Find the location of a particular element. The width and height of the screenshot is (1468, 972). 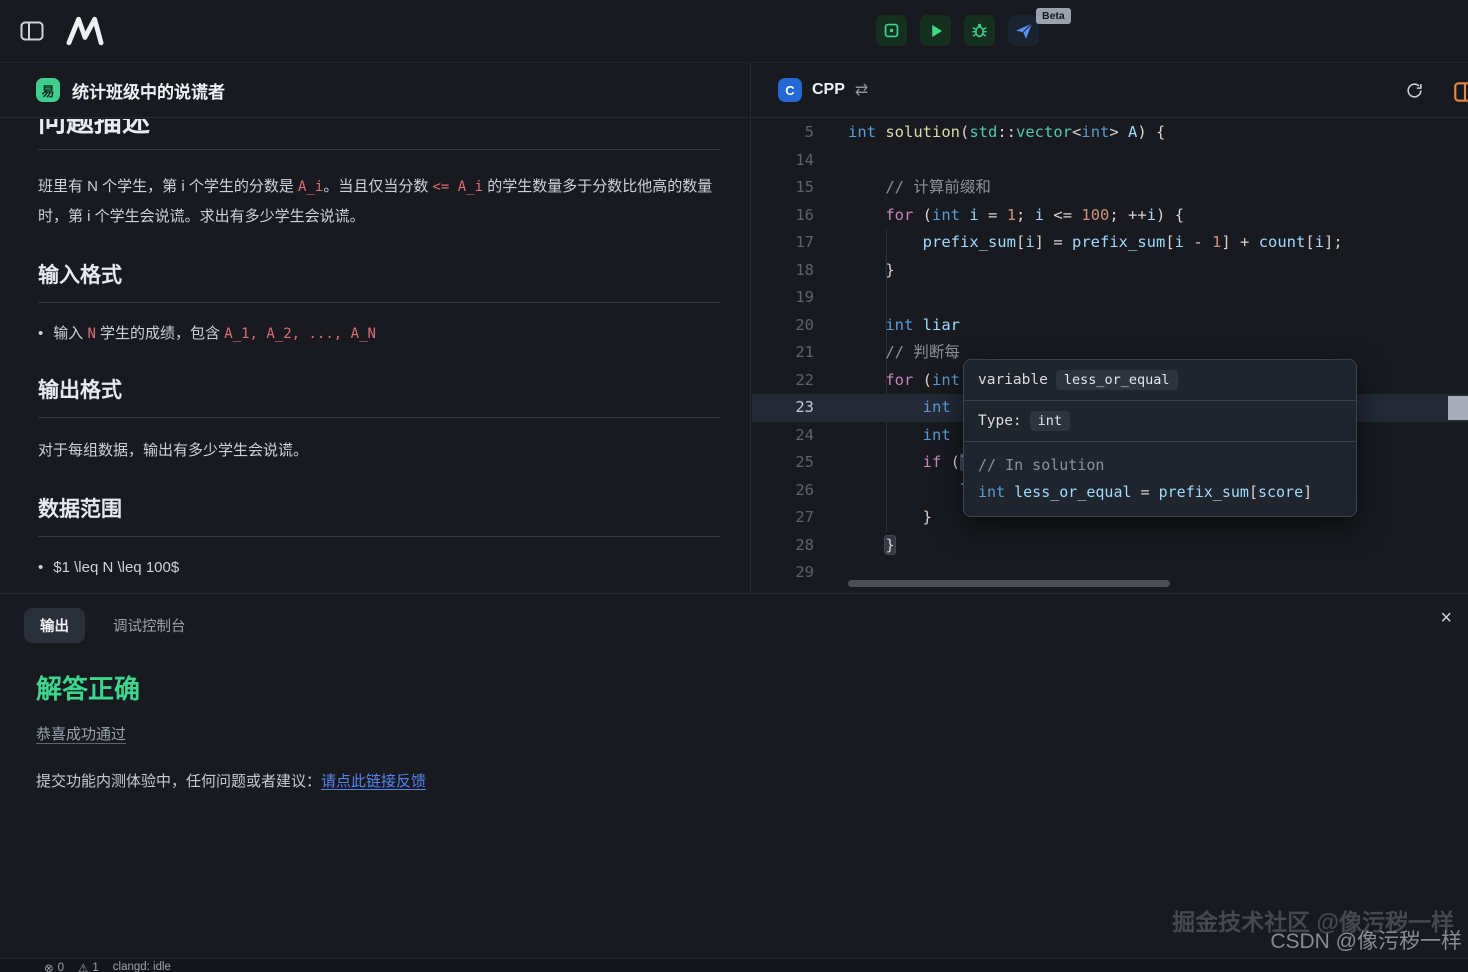

line-number: 16 is located at coordinates (783, 216).